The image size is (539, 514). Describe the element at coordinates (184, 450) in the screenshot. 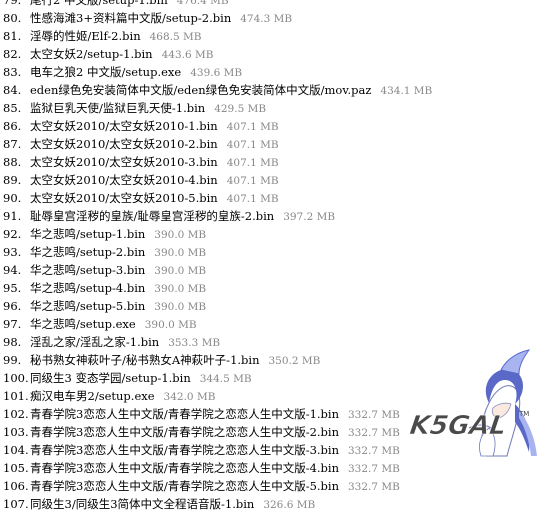

I see `file-name: 青春学院3恋恋人生中文版/青春学院之恋恋人生中文版-3.bin` at that location.